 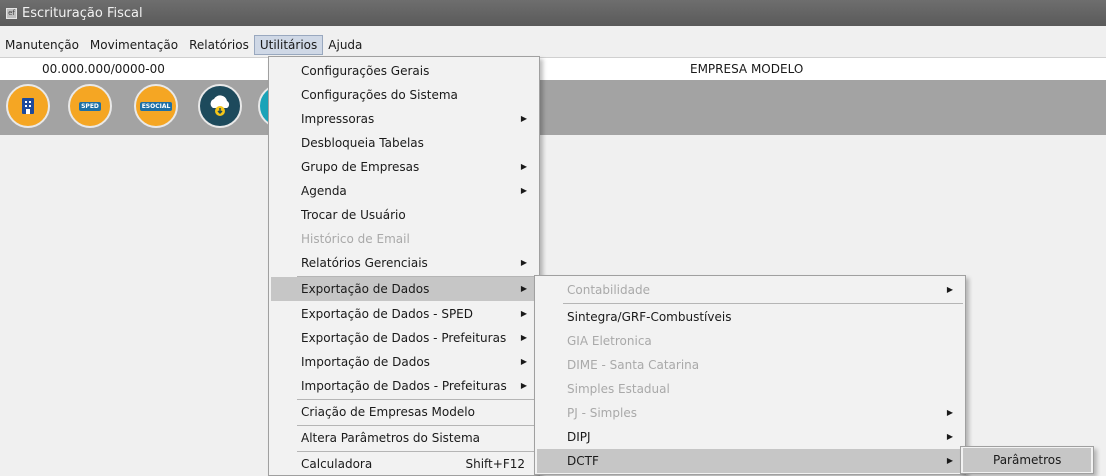 I want to click on company-info-bar: 00.000.000/0000-00 EMPRESA MODELO, so click(x=553, y=69).